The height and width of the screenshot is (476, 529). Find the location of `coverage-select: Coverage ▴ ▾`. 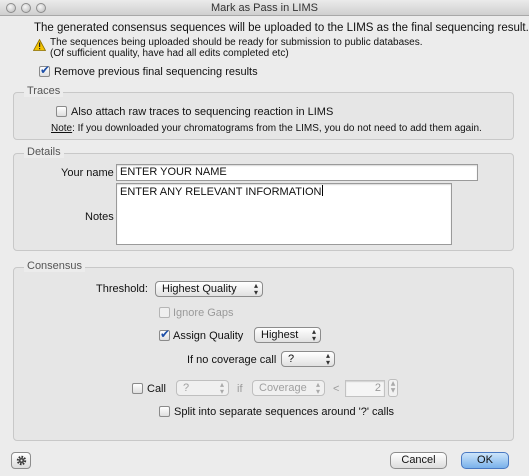

coverage-select: Coverage ▴ ▾ is located at coordinates (288, 388).